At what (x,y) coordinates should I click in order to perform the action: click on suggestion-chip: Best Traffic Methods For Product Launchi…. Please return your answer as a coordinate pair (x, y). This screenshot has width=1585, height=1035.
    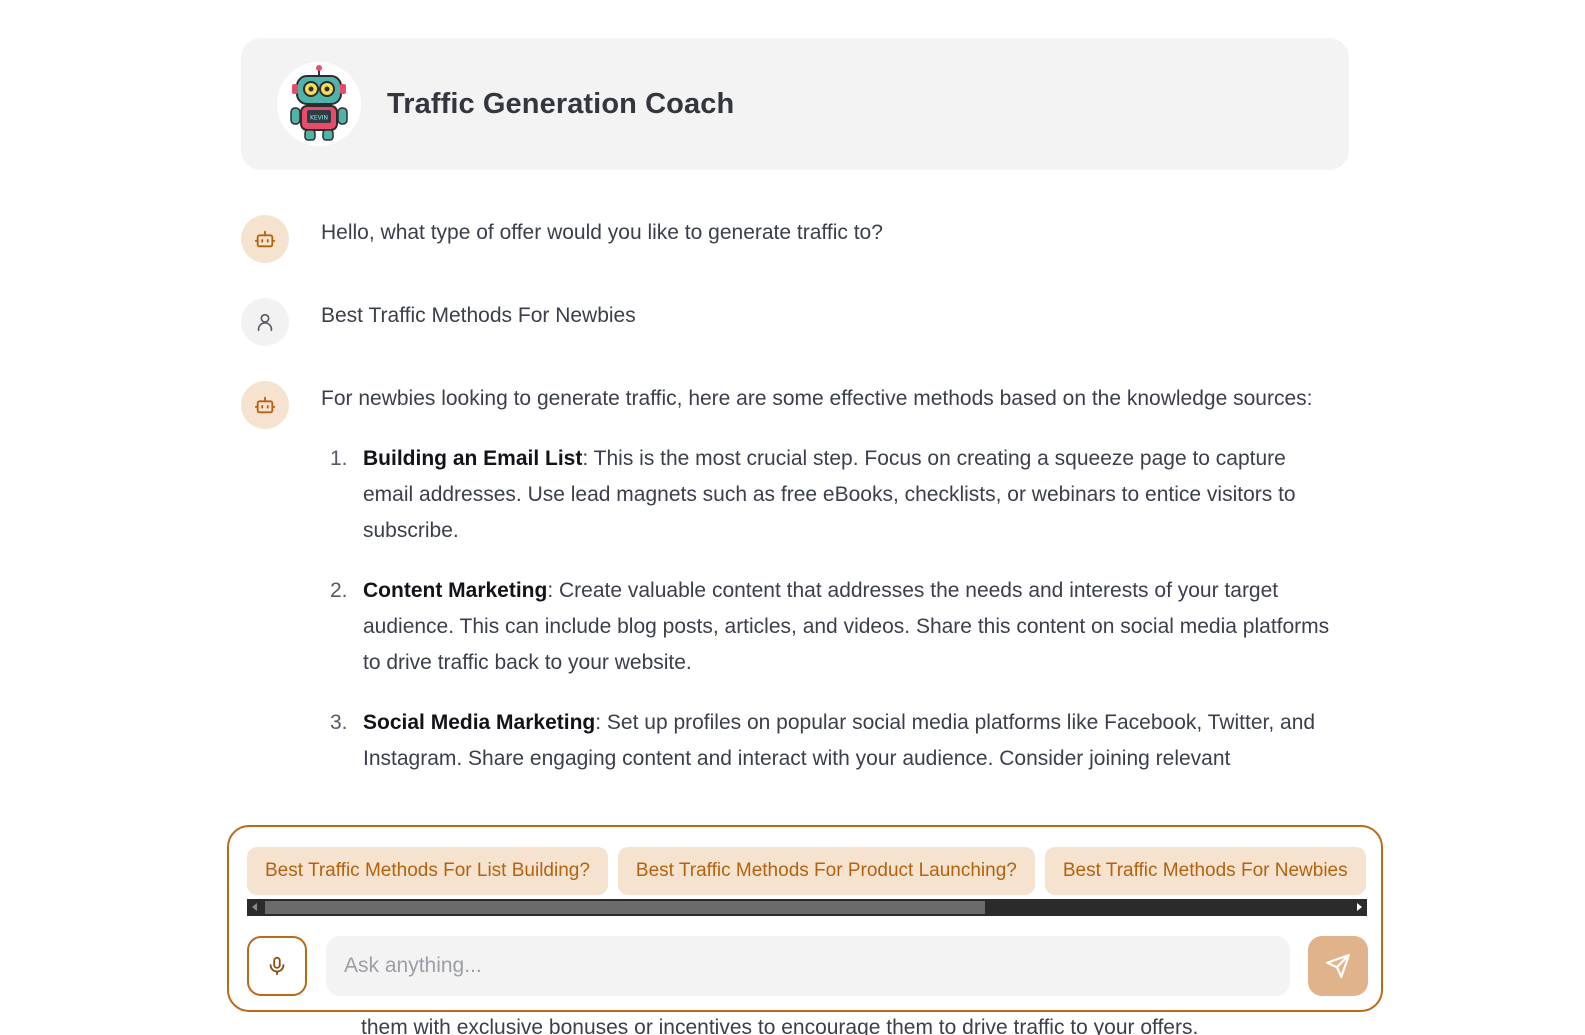
    Looking at the image, I should click on (826, 871).